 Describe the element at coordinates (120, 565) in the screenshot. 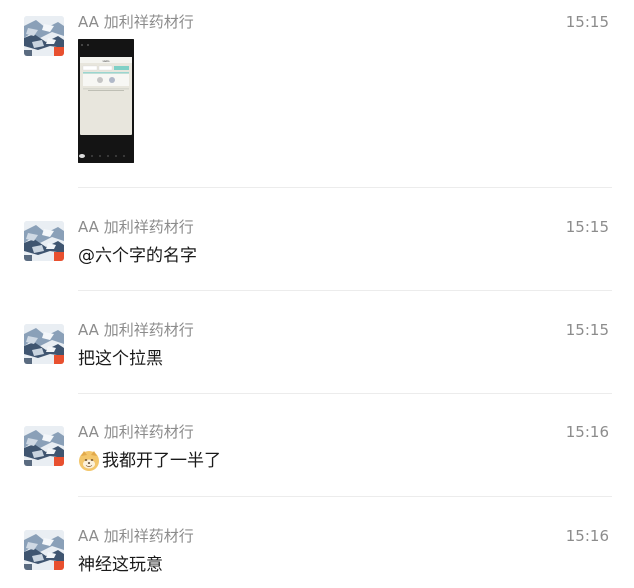

I see `message-text: 神经这玩意` at that location.